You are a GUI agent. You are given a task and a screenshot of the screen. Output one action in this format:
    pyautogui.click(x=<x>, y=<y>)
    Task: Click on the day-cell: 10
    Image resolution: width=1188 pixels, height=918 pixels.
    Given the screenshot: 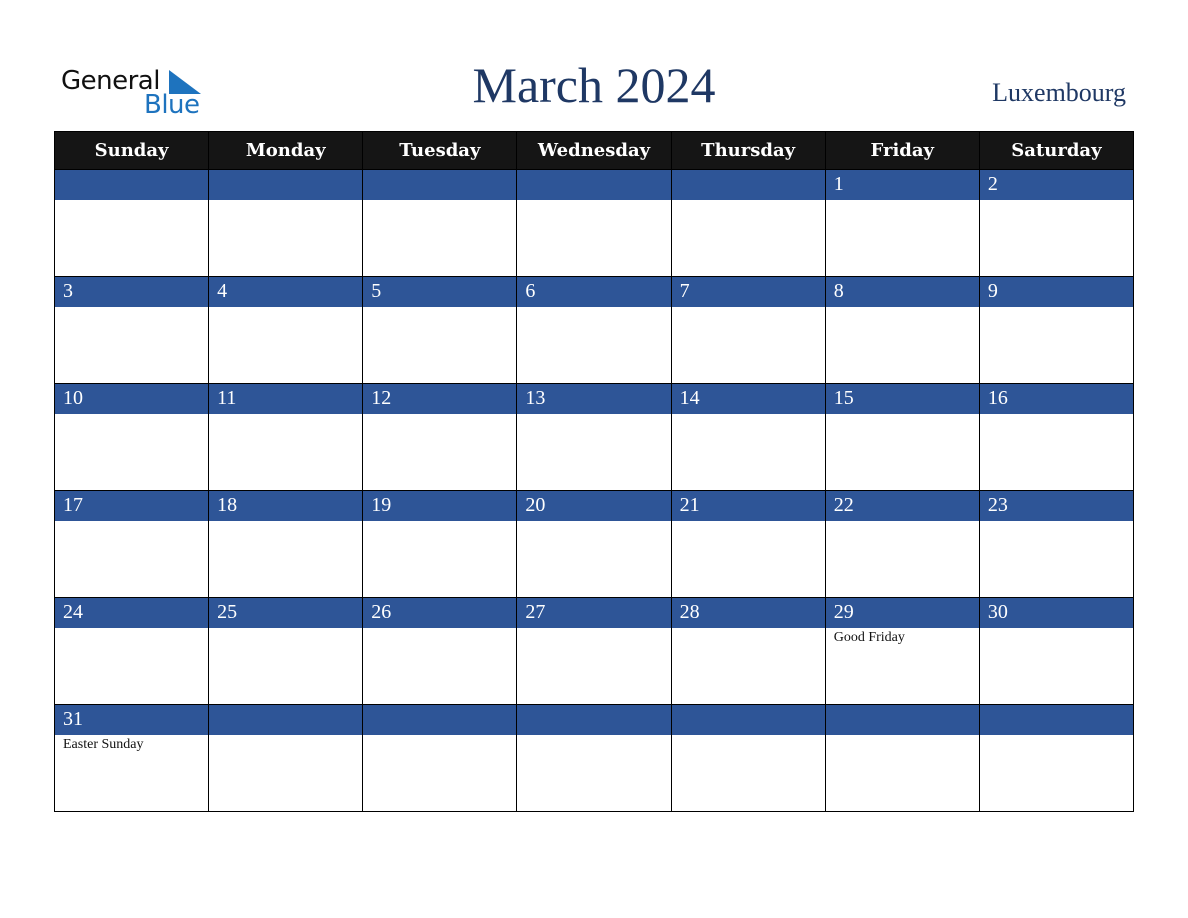 What is the action you would take?
    pyautogui.click(x=131, y=437)
    